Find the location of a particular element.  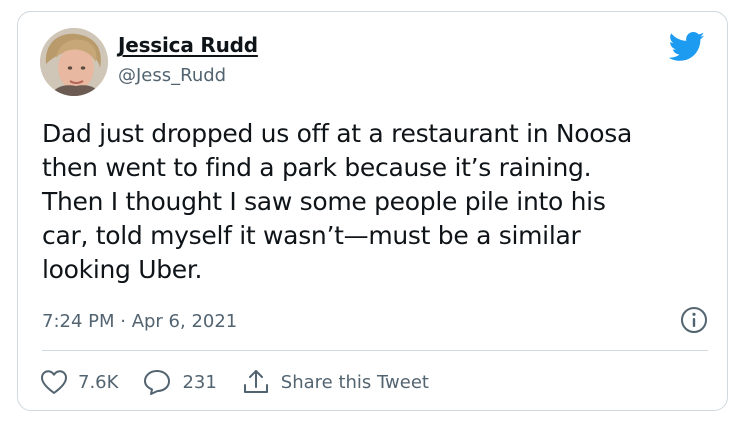

info-icon is located at coordinates (694, 320).